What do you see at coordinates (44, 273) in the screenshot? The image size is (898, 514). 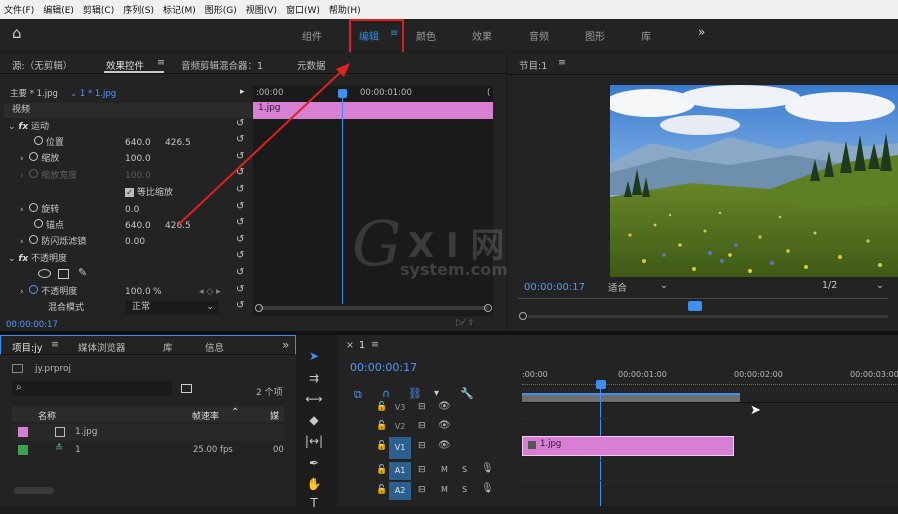 I see `ellipse-mask-icon` at bounding box center [44, 273].